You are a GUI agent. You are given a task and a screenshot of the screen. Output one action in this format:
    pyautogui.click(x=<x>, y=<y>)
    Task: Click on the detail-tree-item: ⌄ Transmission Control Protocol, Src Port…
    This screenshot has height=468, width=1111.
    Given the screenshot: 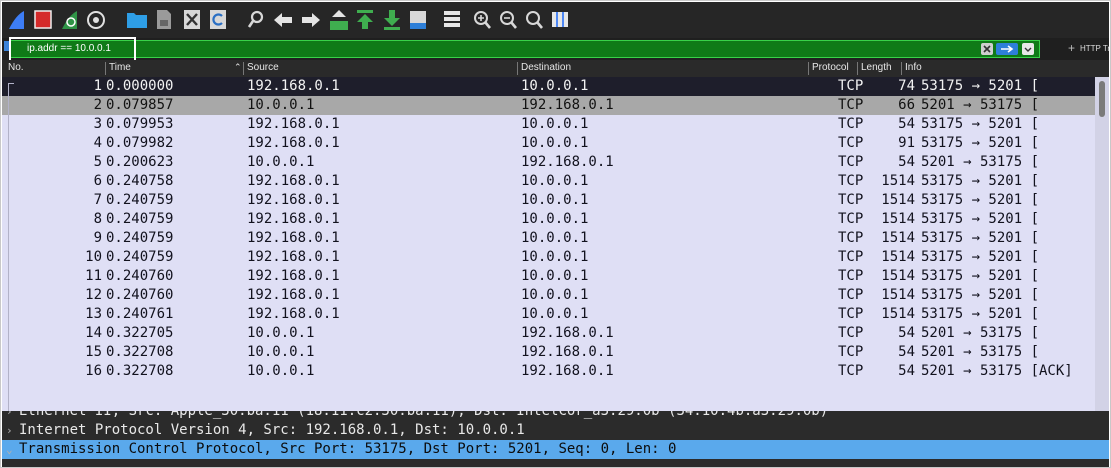 What is the action you would take?
    pyautogui.click(x=555, y=449)
    